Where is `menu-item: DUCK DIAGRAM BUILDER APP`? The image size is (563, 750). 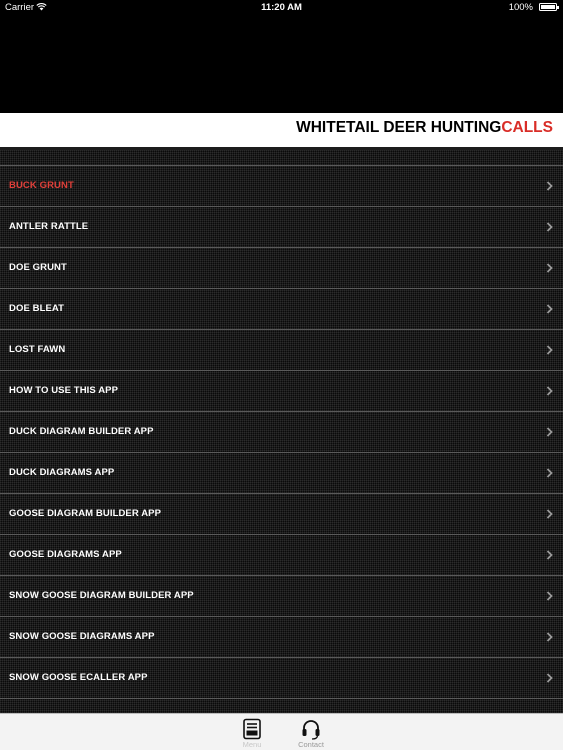 menu-item: DUCK DIAGRAM BUILDER APP is located at coordinates (281, 432).